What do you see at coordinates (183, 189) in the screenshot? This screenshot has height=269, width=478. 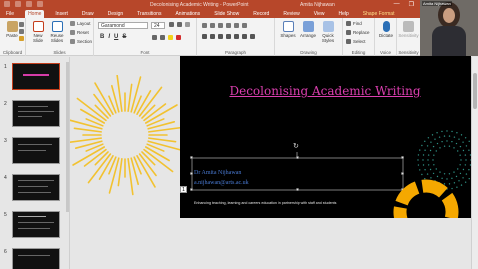 I see `textbox-anchor-icon: 1` at bounding box center [183, 189].